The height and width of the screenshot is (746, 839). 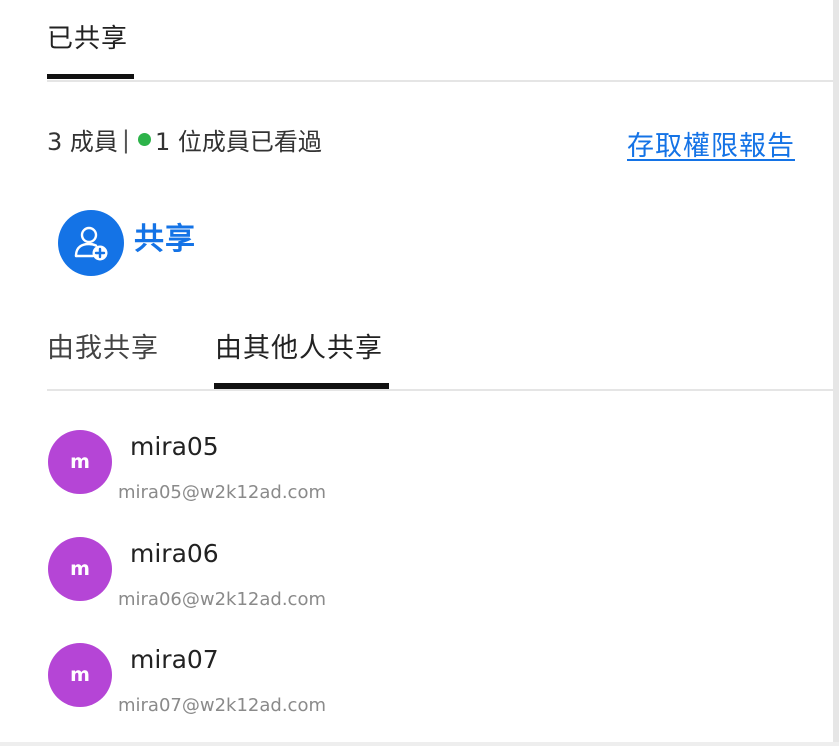 I want to click on add-user-icon, so click(x=91, y=243).